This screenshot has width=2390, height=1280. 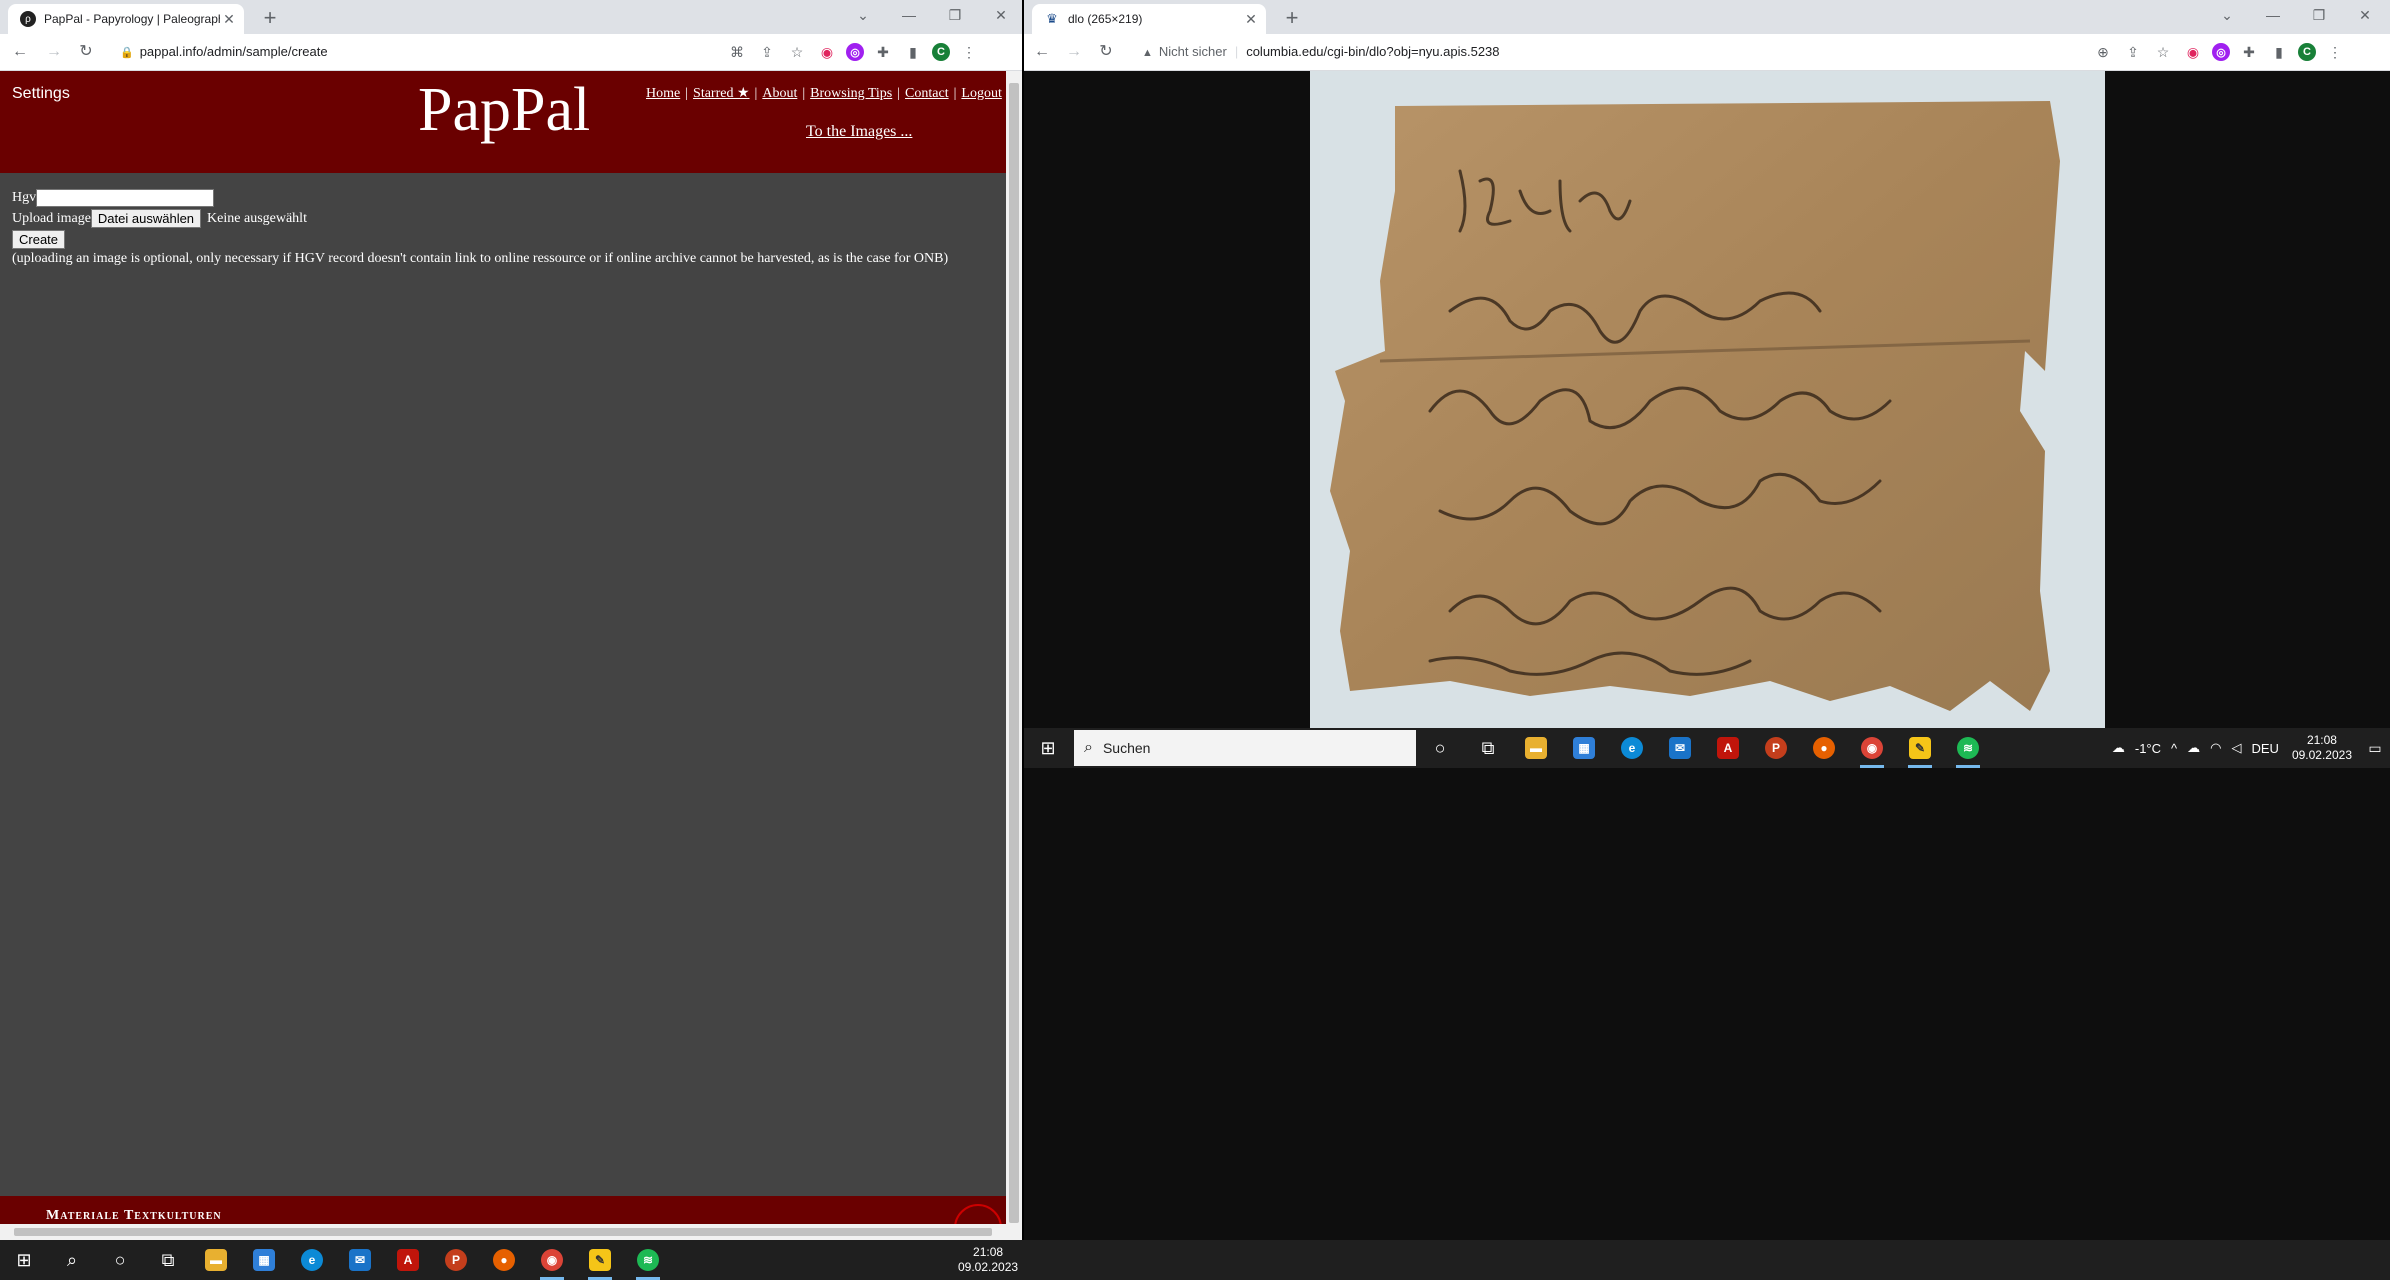 What do you see at coordinates (721, 93) in the screenshot?
I see `nav-starred: Starred ★` at bounding box center [721, 93].